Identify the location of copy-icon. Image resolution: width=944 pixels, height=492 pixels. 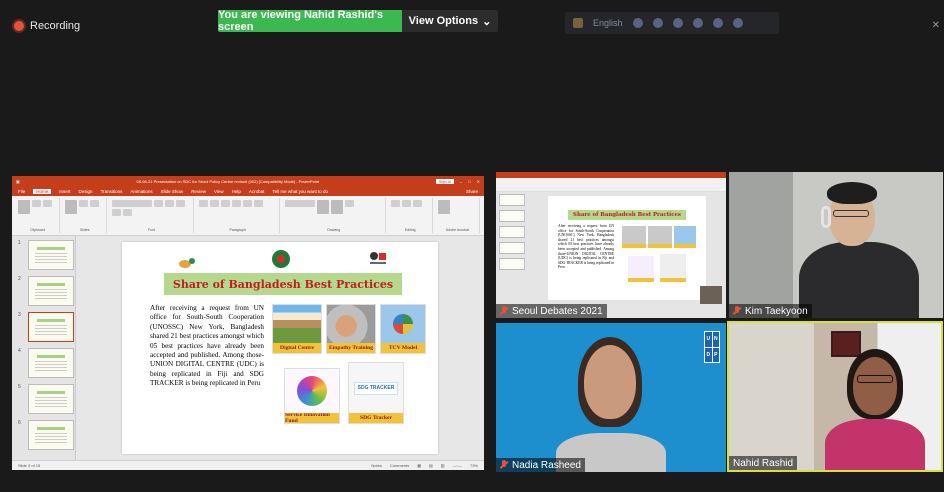
(47, 203).